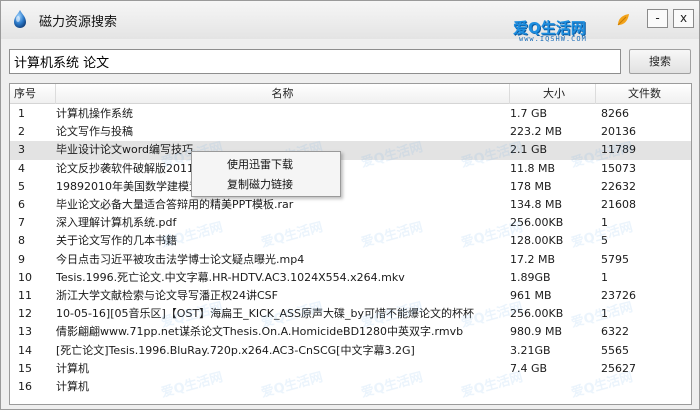 Image resolution: width=700 pixels, height=410 pixels. What do you see at coordinates (20, 19) in the screenshot?
I see `magnet-app-icon` at bounding box center [20, 19].